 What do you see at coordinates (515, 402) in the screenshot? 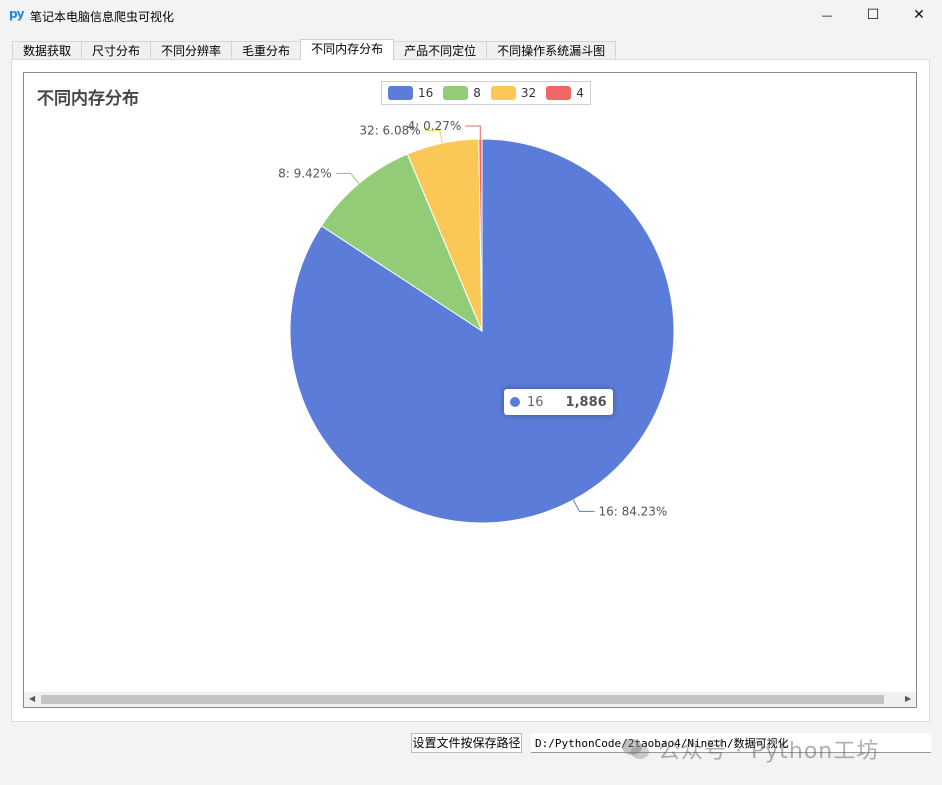
I see `tooltip-marker` at bounding box center [515, 402].